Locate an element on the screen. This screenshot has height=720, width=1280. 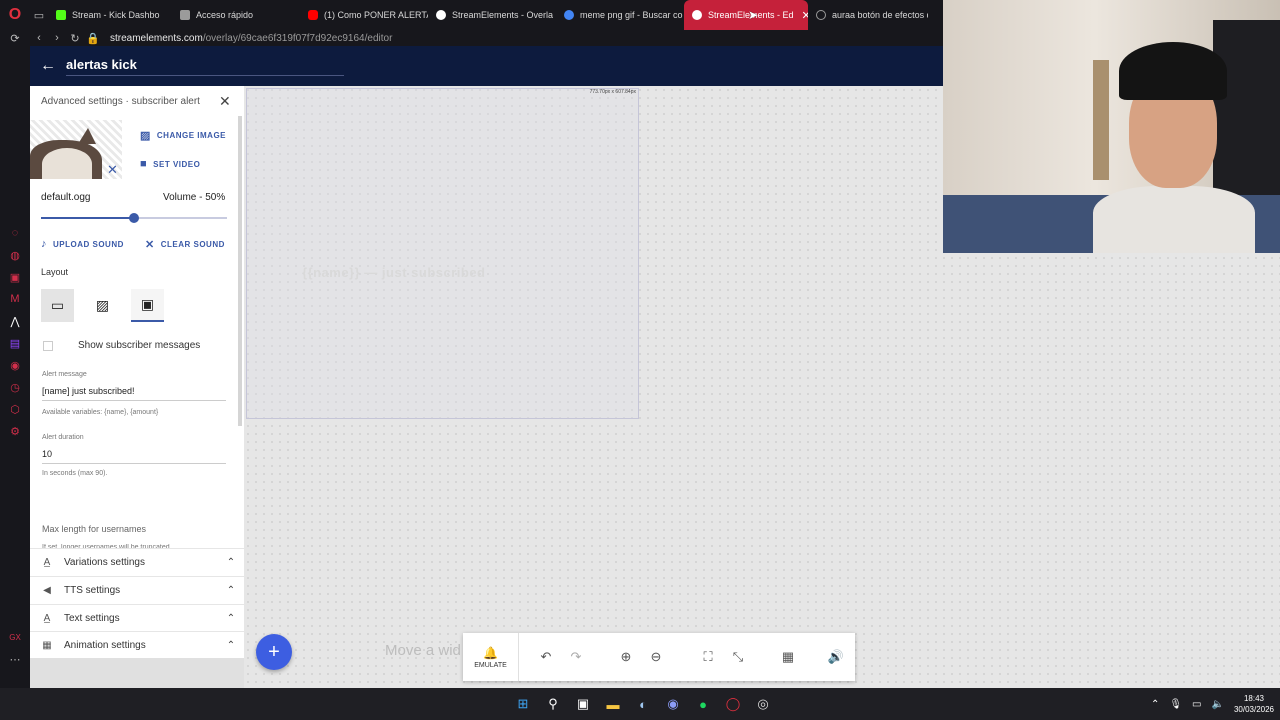
sound-toggle-button: 🔊 is located at coordinates (836, 657).